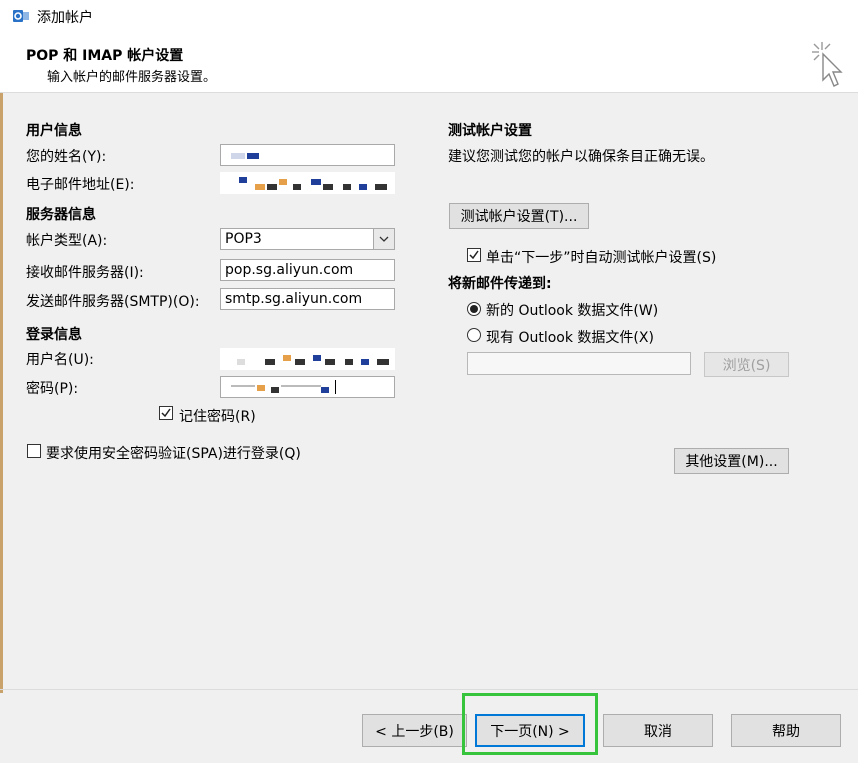 Image resolution: width=858 pixels, height=763 pixels. Describe the element at coordinates (474, 335) in the screenshot. I see `existing-data-file-radio` at that location.